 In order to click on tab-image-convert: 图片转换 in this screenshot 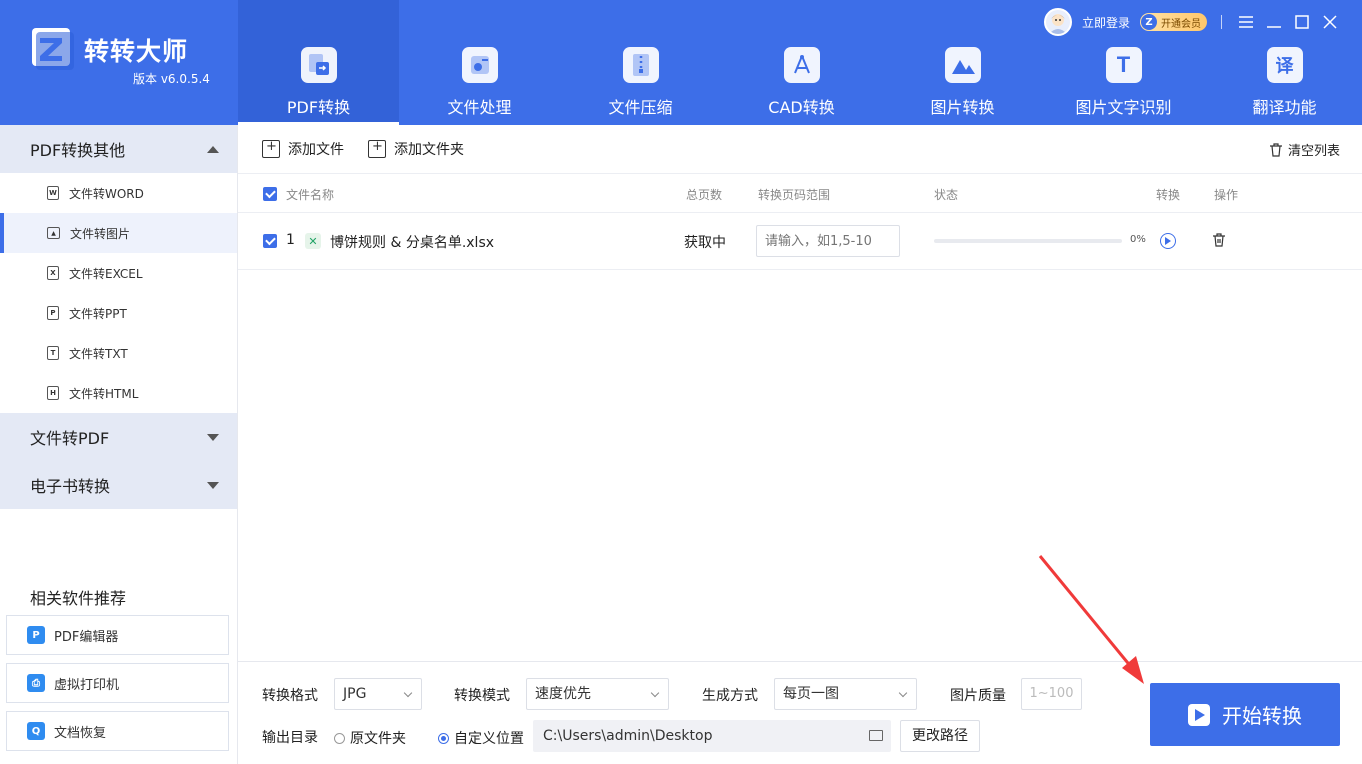, I will do `click(962, 62)`.